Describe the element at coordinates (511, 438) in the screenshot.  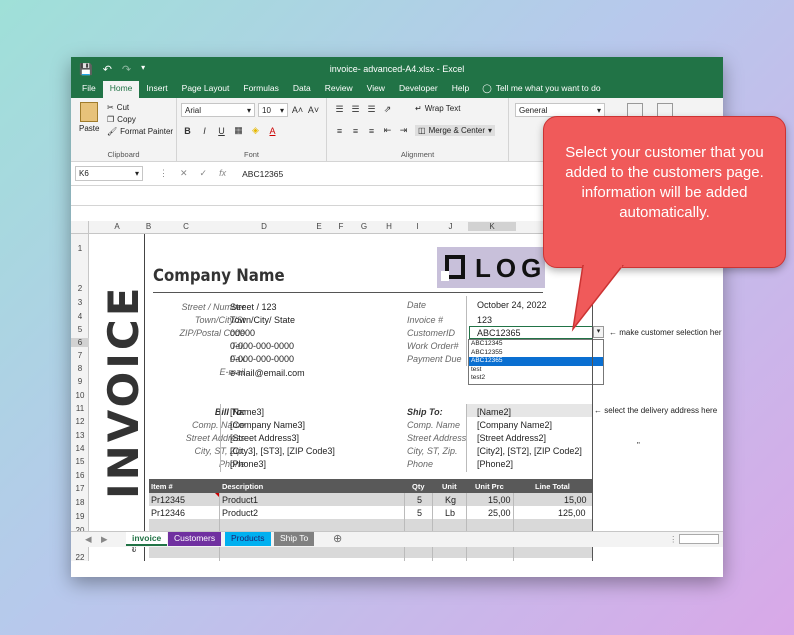
I see `ship-street-value: [Street Address2]` at that location.